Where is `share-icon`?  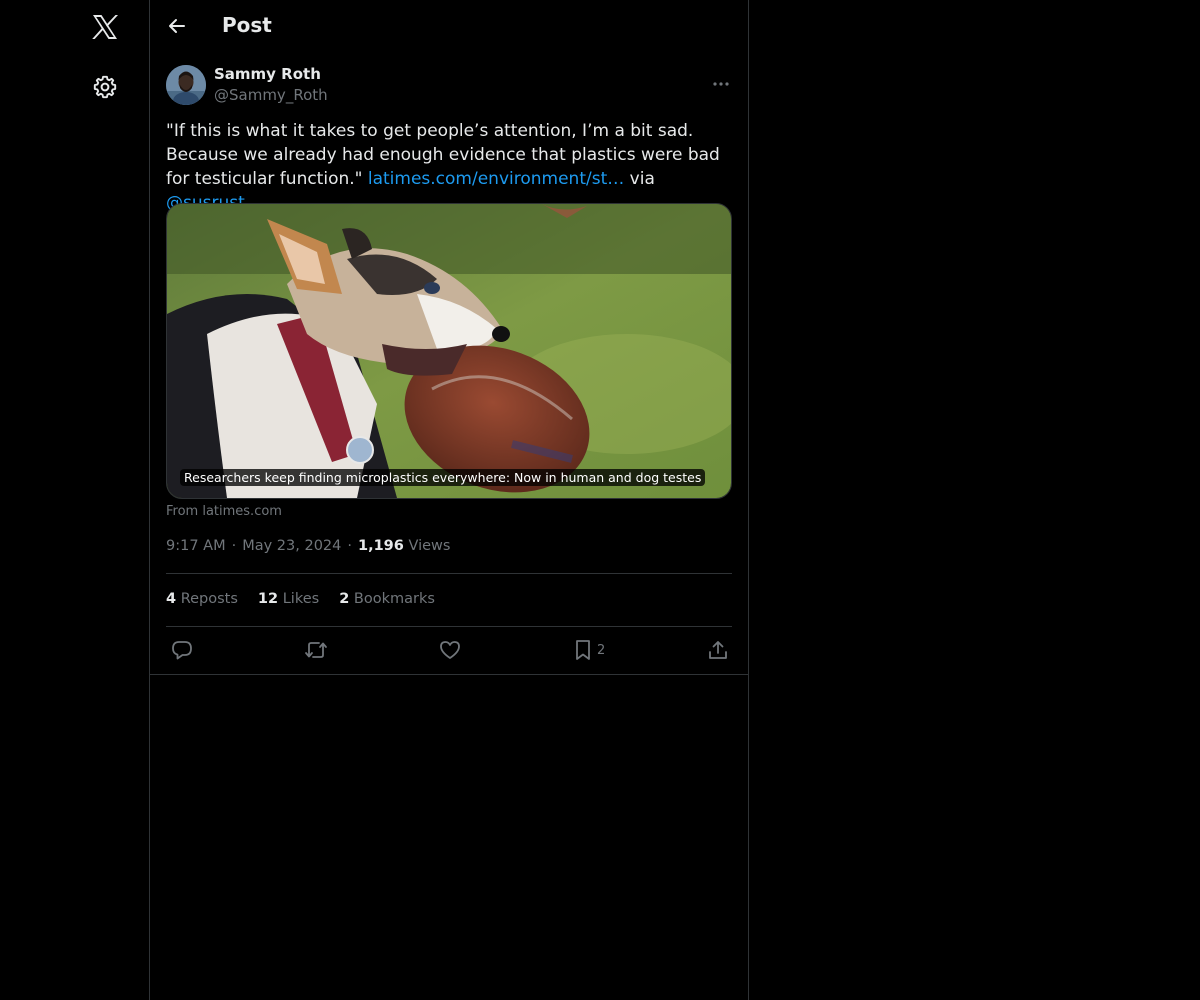 share-icon is located at coordinates (718, 650).